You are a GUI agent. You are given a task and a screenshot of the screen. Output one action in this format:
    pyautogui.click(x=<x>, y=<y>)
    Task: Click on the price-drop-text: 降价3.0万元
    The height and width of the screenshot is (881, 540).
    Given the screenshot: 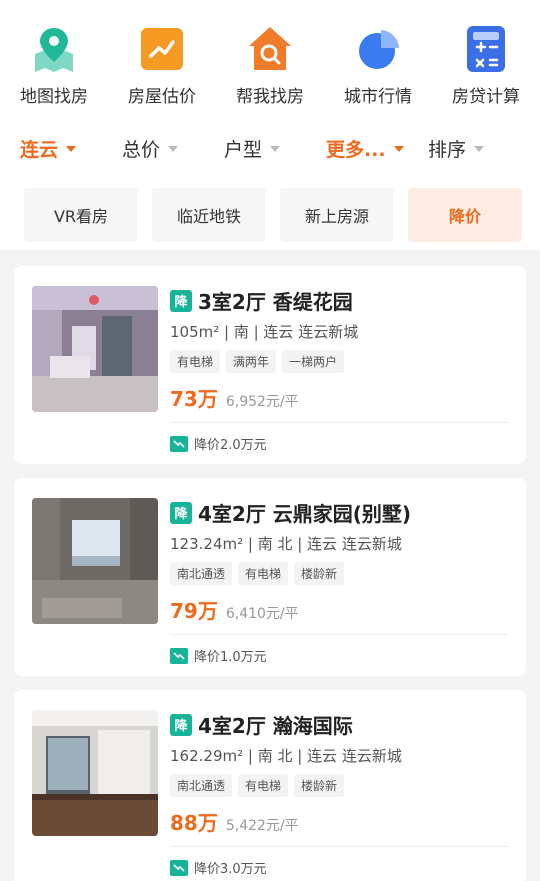 What is the action you would take?
    pyautogui.click(x=230, y=869)
    